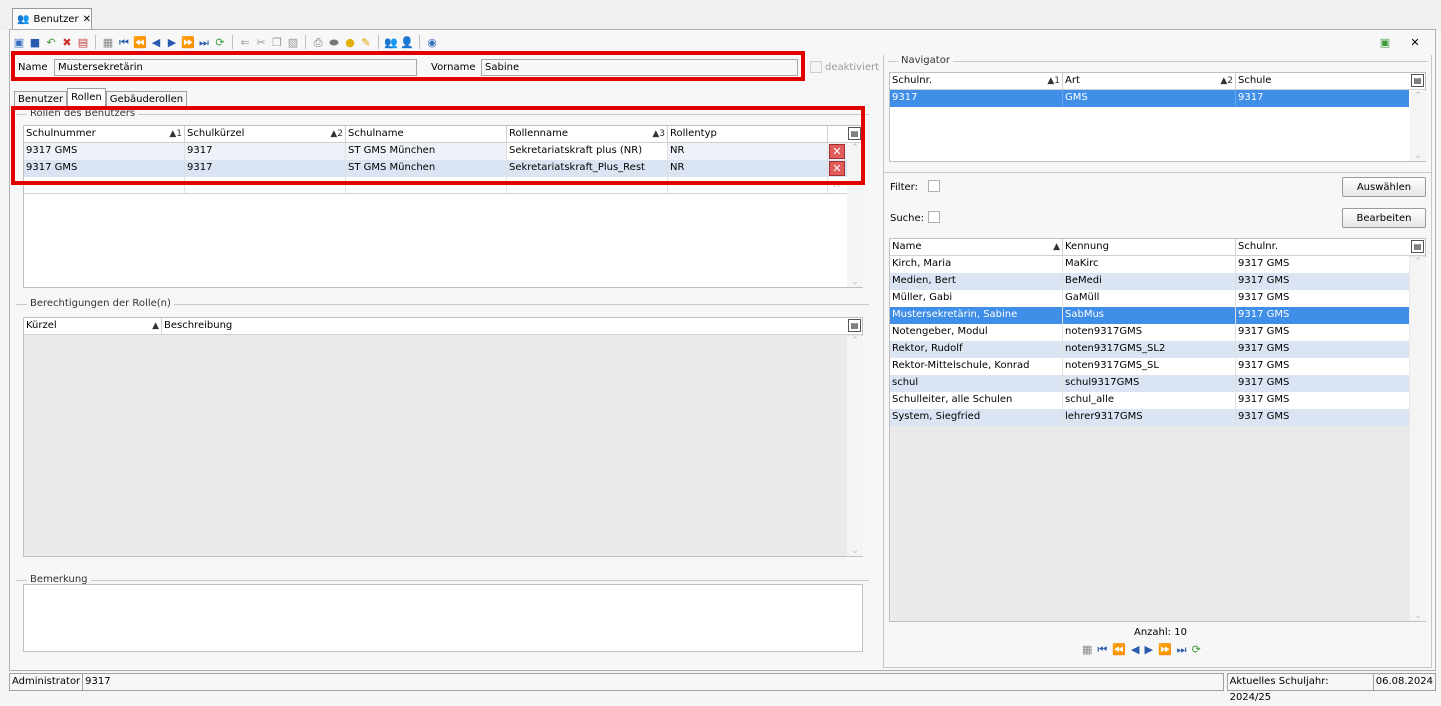  I want to click on toolbar-separator, so click(305, 42).